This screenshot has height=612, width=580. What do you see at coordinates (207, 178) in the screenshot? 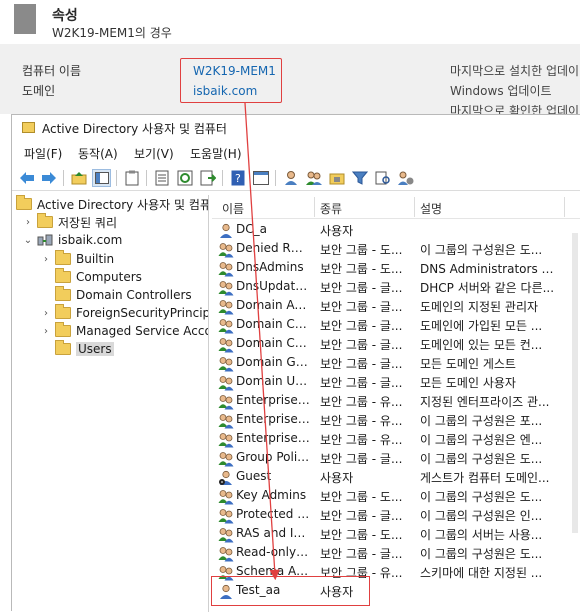
I see `export-list-icon` at bounding box center [207, 178].